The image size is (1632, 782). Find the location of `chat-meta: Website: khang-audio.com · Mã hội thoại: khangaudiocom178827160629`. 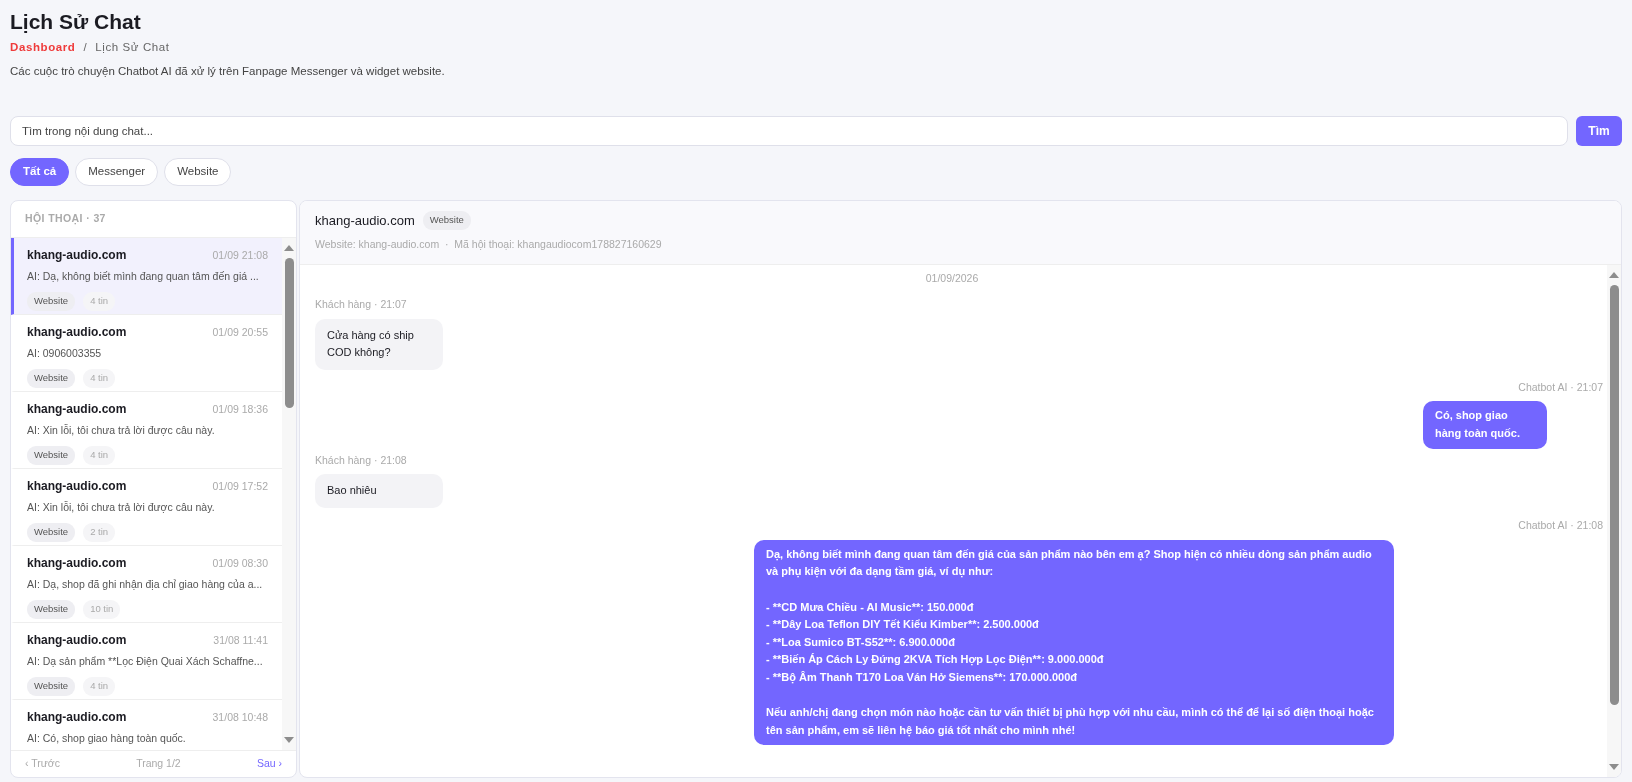

chat-meta: Website: khang-audio.com · Mã hội thoại: khangaudiocom178827160629 is located at coordinates (489, 245).